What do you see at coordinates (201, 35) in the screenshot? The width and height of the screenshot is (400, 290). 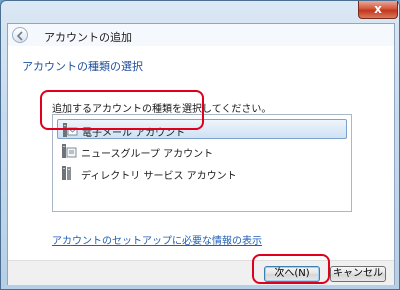 I see `dialog-header: アカウントの追加` at bounding box center [201, 35].